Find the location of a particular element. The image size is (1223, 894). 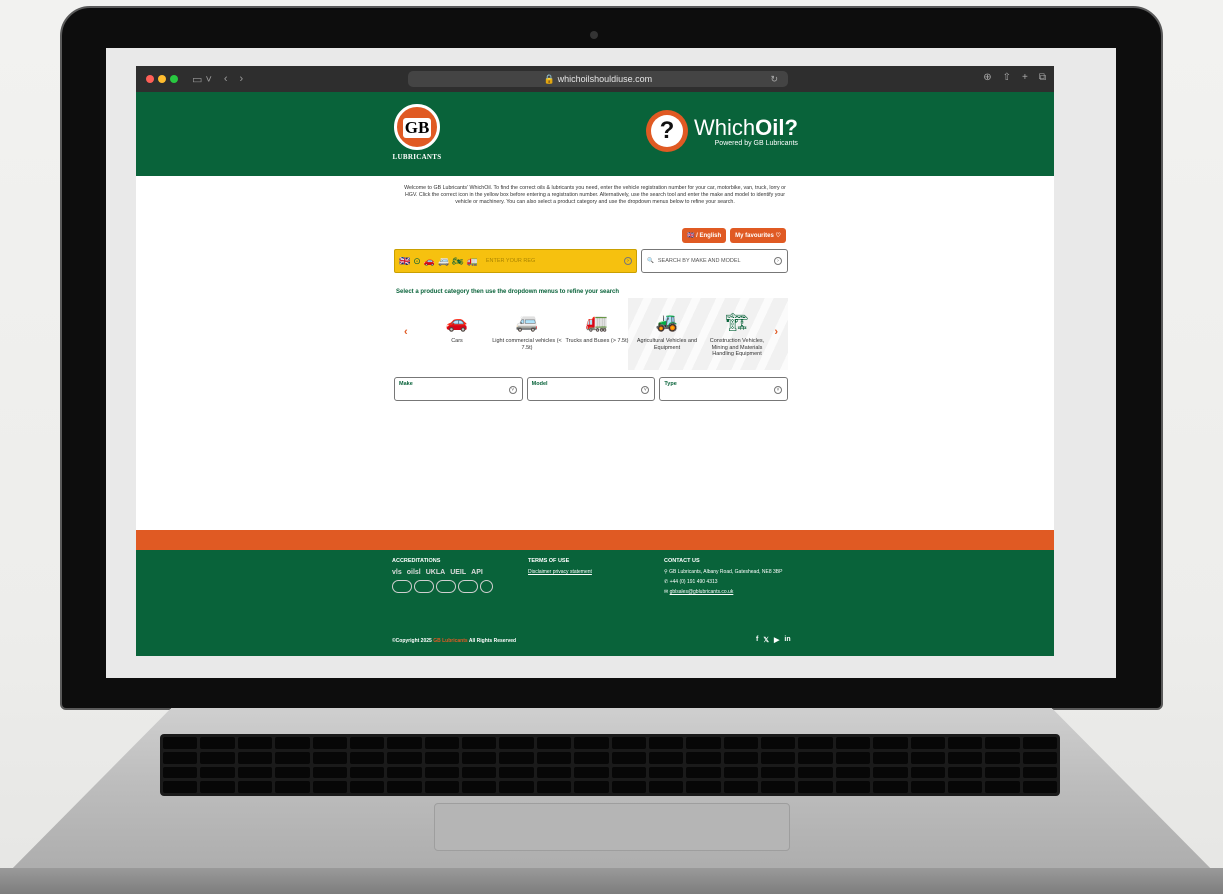

youtube-icon: ▶ is located at coordinates (776, 640).